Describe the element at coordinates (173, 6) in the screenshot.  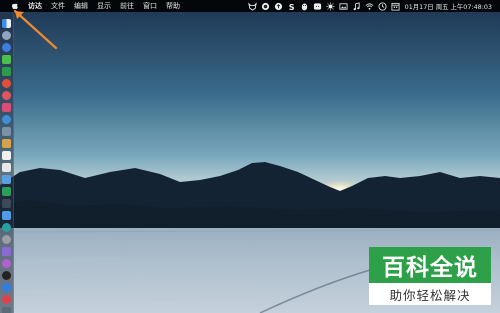
I see `menu-help: 帮助` at that location.